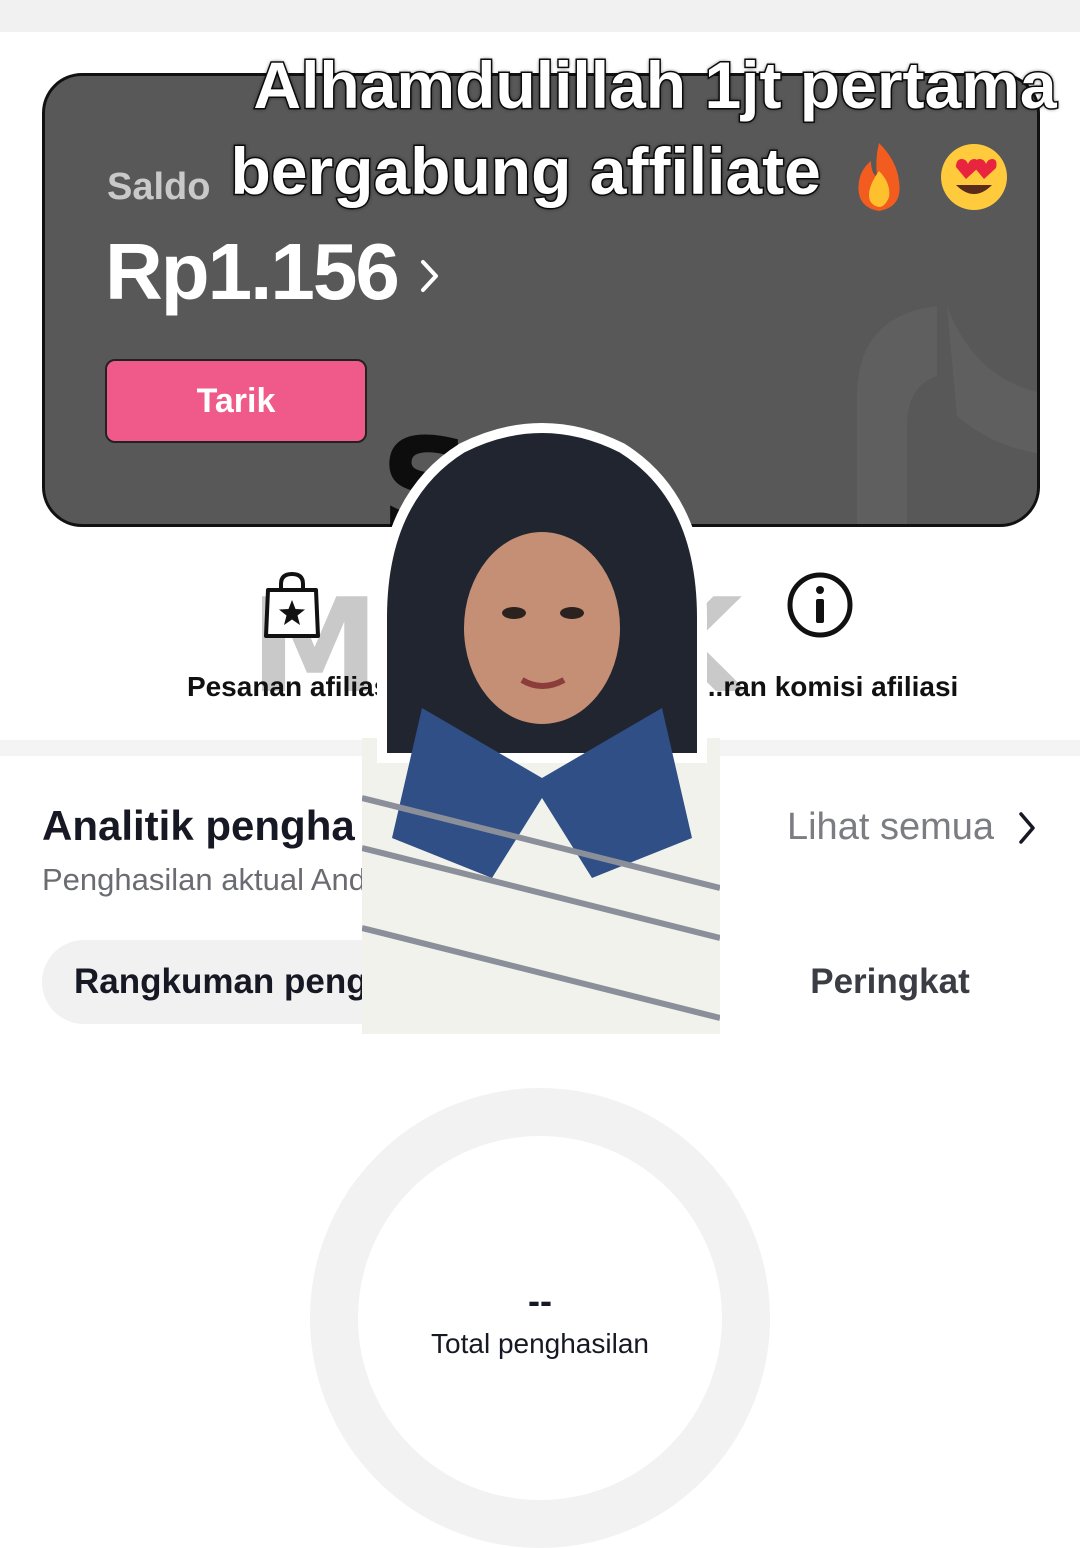 This screenshot has width=1080, height=1548. Describe the element at coordinates (655, 85) in the screenshot. I see `caption-line-1: Alhamdulillah 1jt pertama` at that location.